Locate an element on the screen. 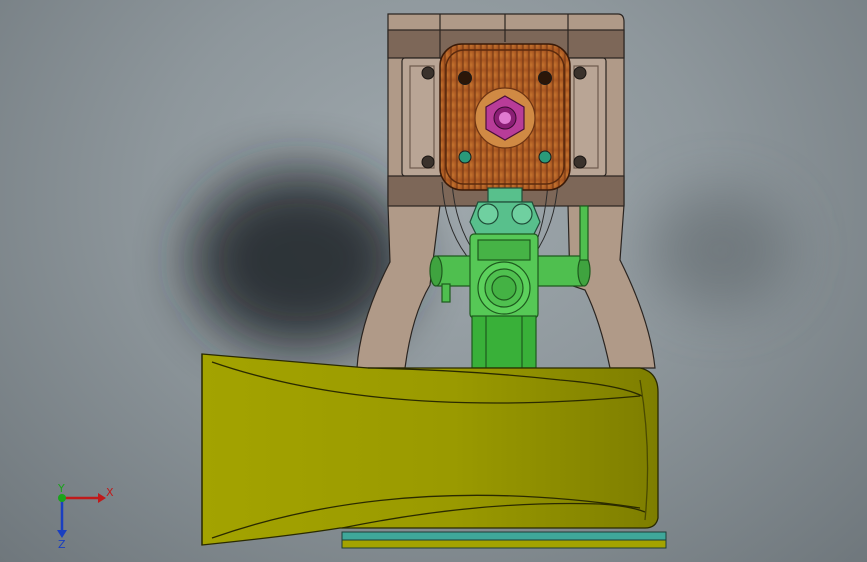 This screenshot has width=867, height=562. z-axis-label: Z is located at coordinates (62, 544).